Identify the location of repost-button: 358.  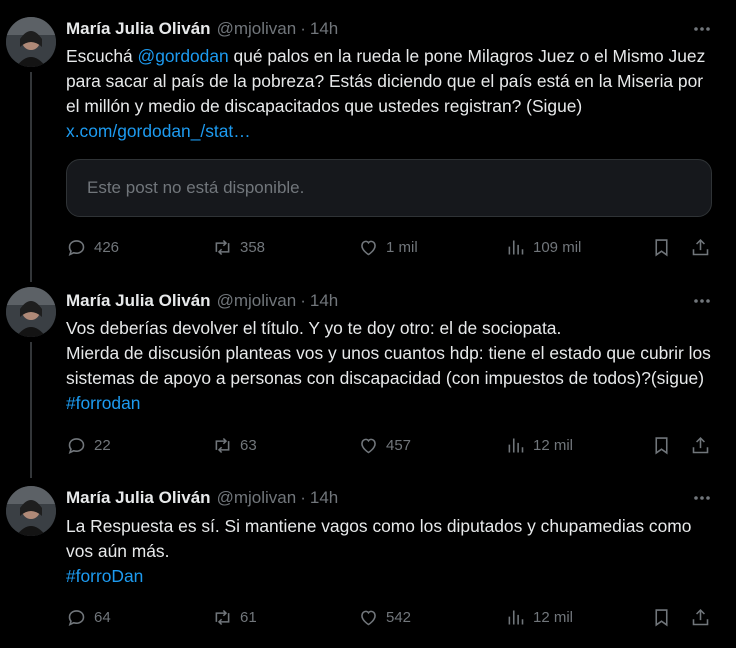
(238, 247).